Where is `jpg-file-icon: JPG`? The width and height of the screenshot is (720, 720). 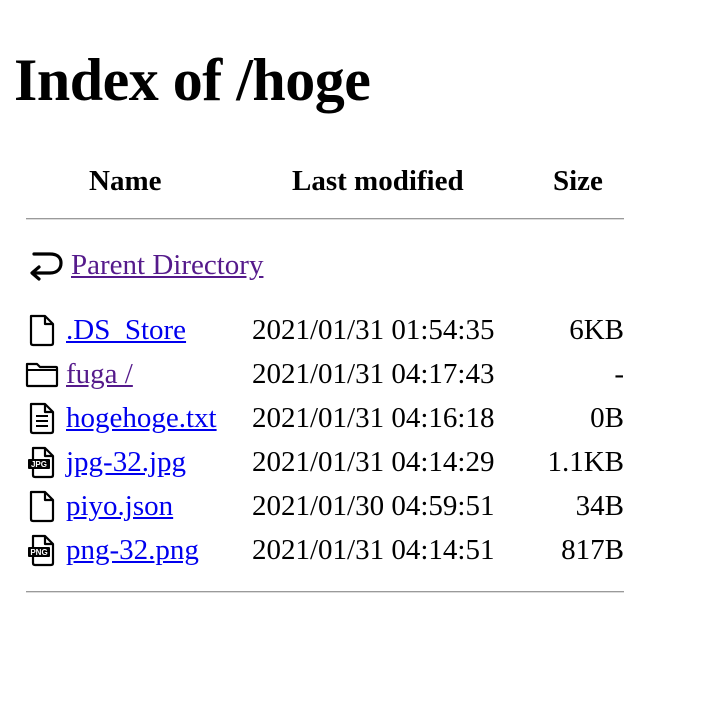
jpg-file-icon: JPG is located at coordinates (42, 462).